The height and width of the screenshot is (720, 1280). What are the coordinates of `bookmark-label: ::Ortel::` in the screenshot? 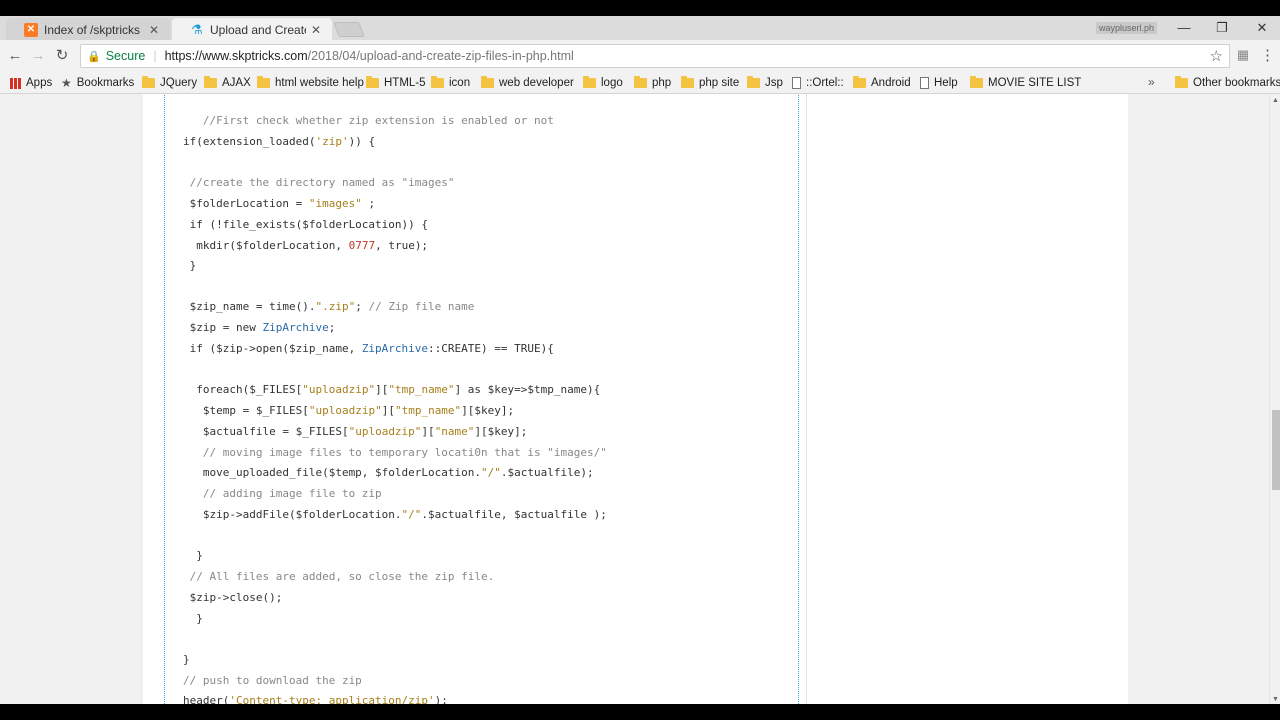 It's located at (825, 83).